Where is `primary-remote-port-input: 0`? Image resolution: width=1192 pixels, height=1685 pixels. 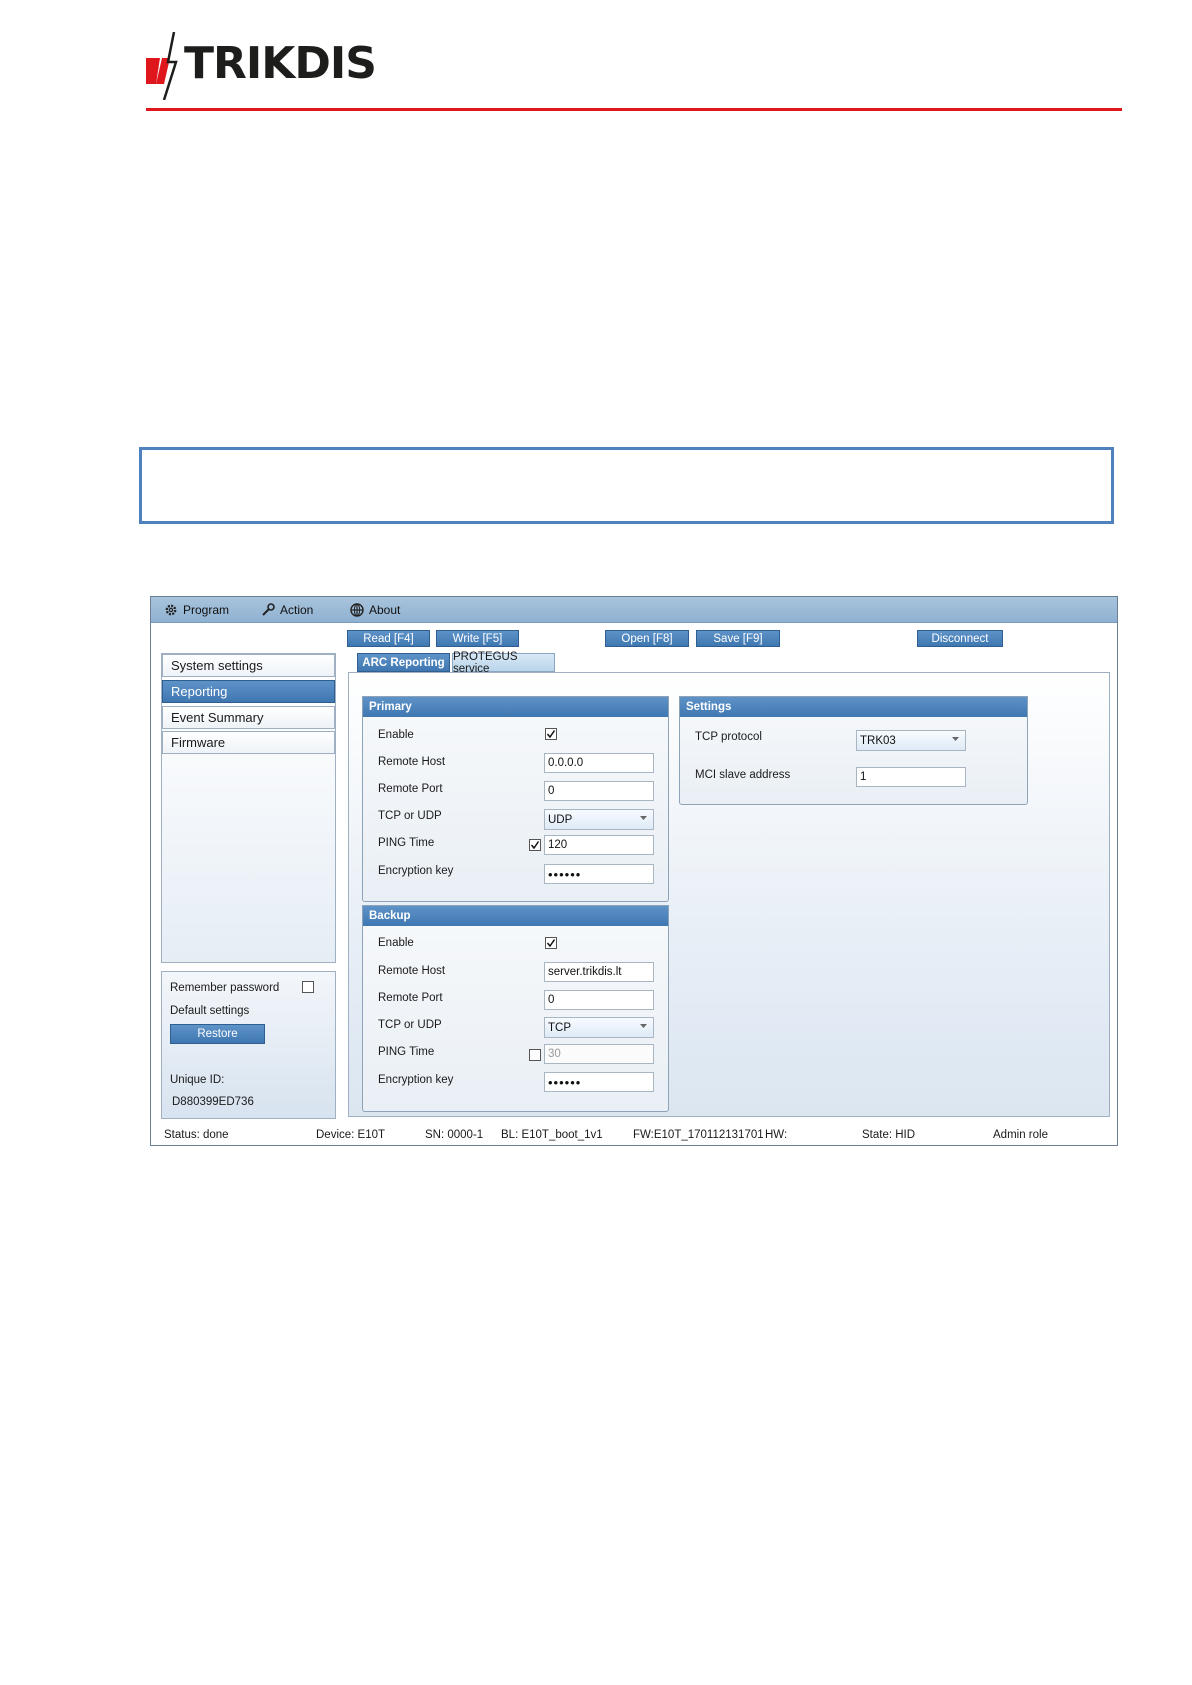
primary-remote-port-input: 0 is located at coordinates (599, 791).